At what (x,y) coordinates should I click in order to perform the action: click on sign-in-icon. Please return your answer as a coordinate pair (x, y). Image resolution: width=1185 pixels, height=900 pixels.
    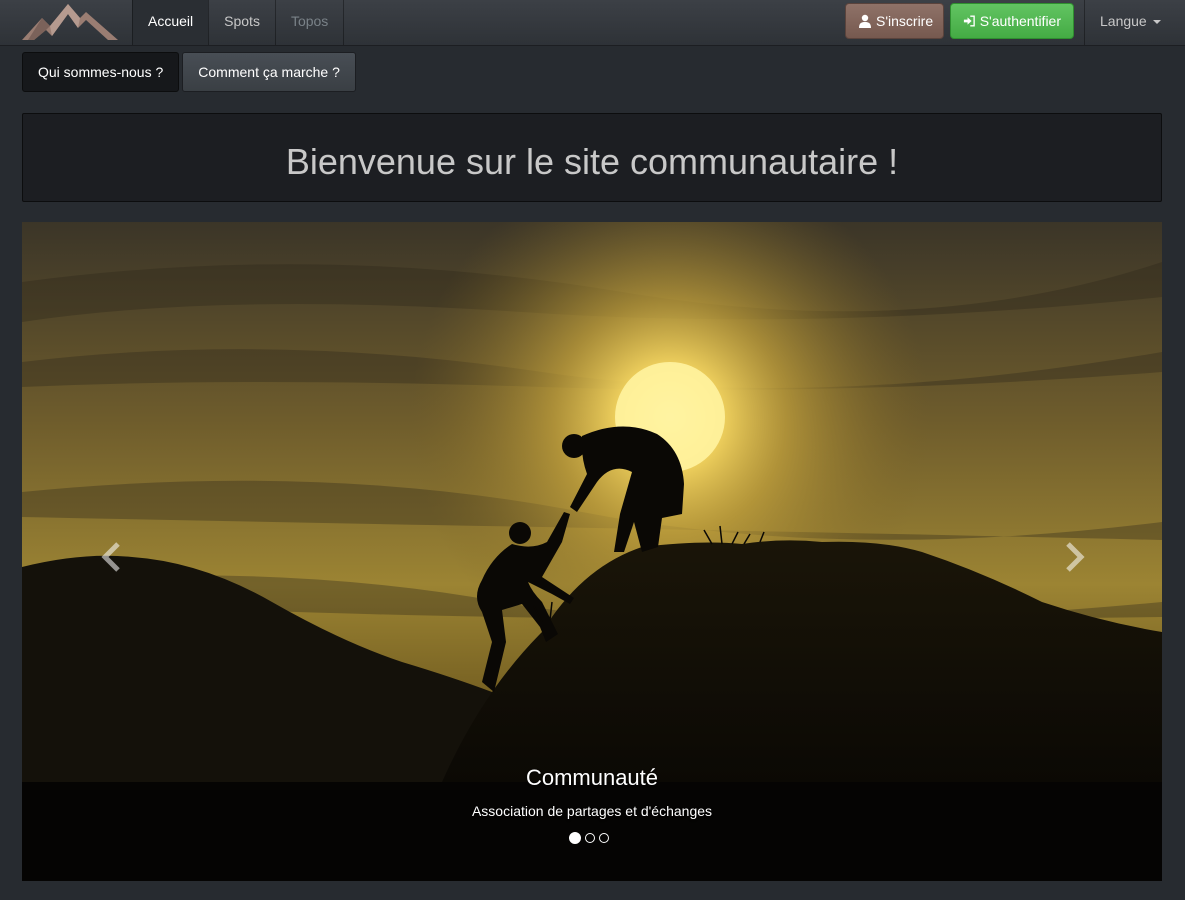
    Looking at the image, I should click on (969, 21).